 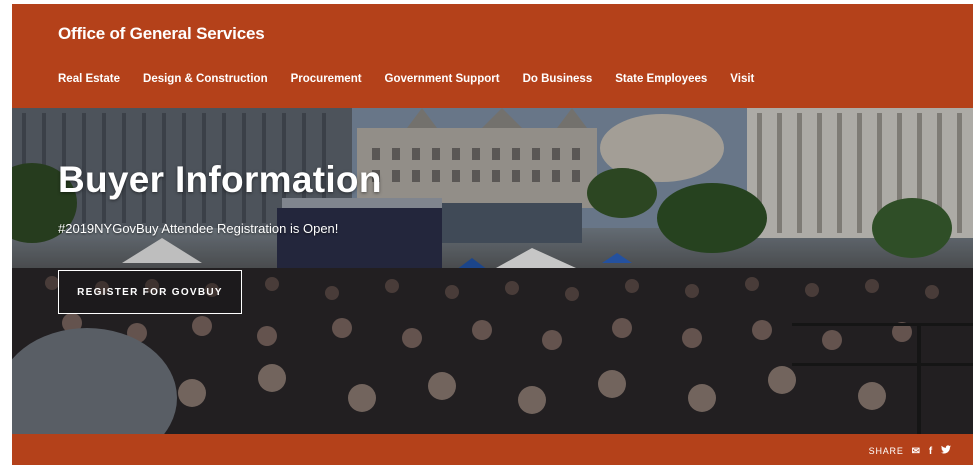 What do you see at coordinates (161, 34) in the screenshot?
I see `site-title: Office of General Services` at bounding box center [161, 34].